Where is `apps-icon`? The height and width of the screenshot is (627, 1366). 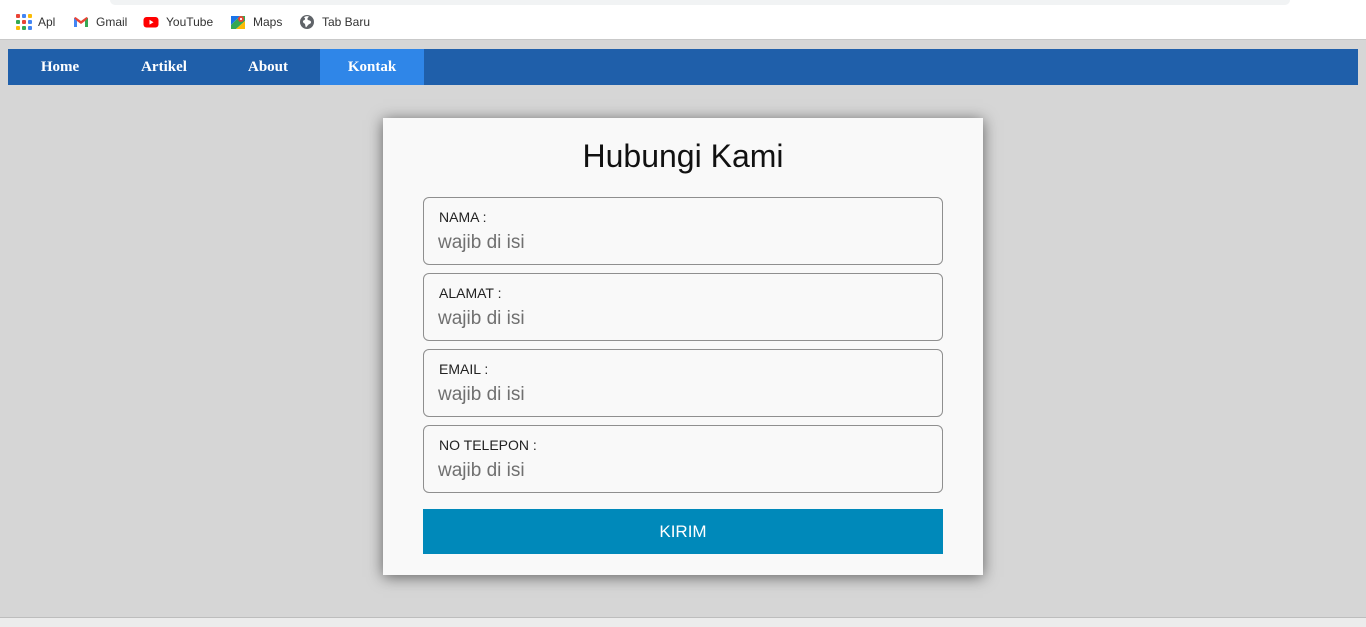 apps-icon is located at coordinates (23, 22).